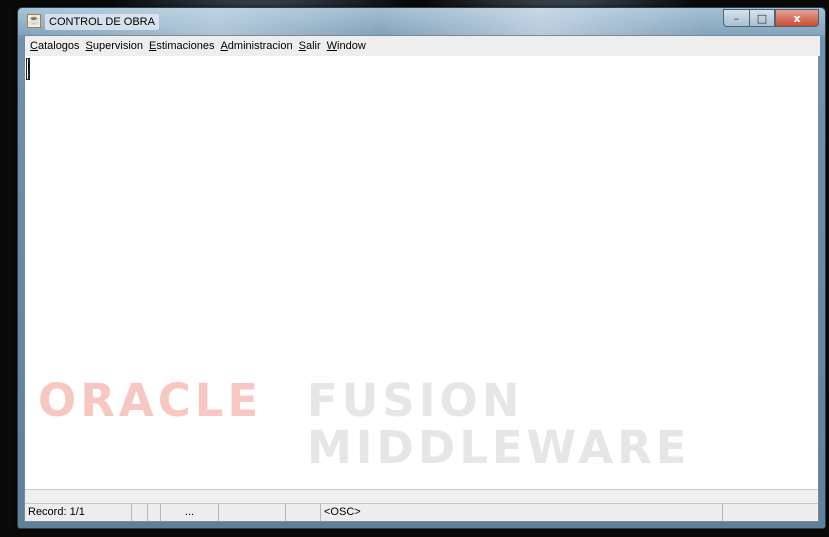 The height and width of the screenshot is (537, 829). What do you see at coordinates (78, 512) in the screenshot?
I see `status-record: Record: 1/1` at bounding box center [78, 512].